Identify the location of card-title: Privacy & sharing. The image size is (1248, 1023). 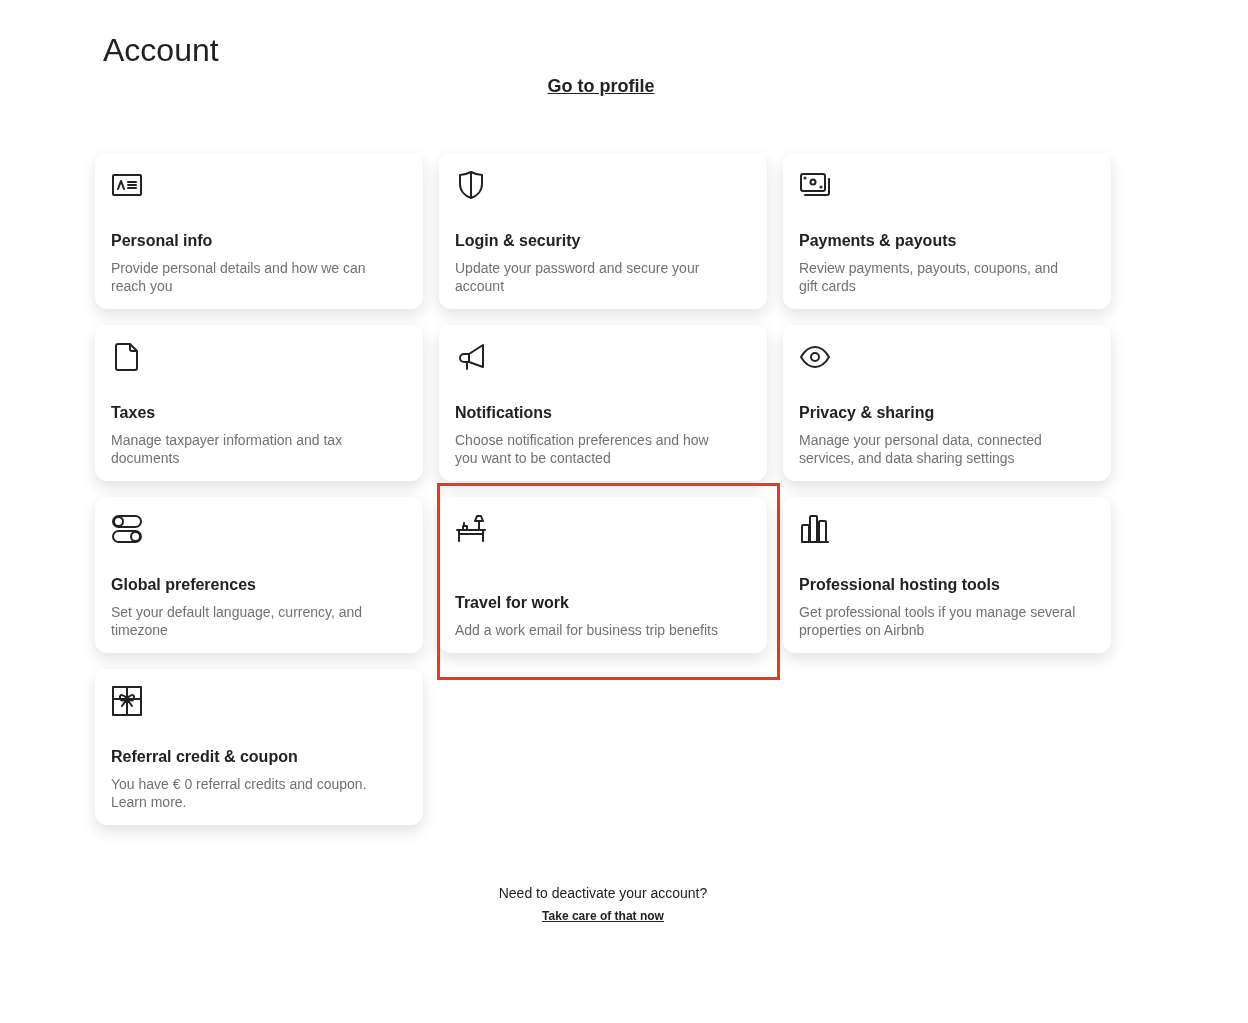
(867, 413).